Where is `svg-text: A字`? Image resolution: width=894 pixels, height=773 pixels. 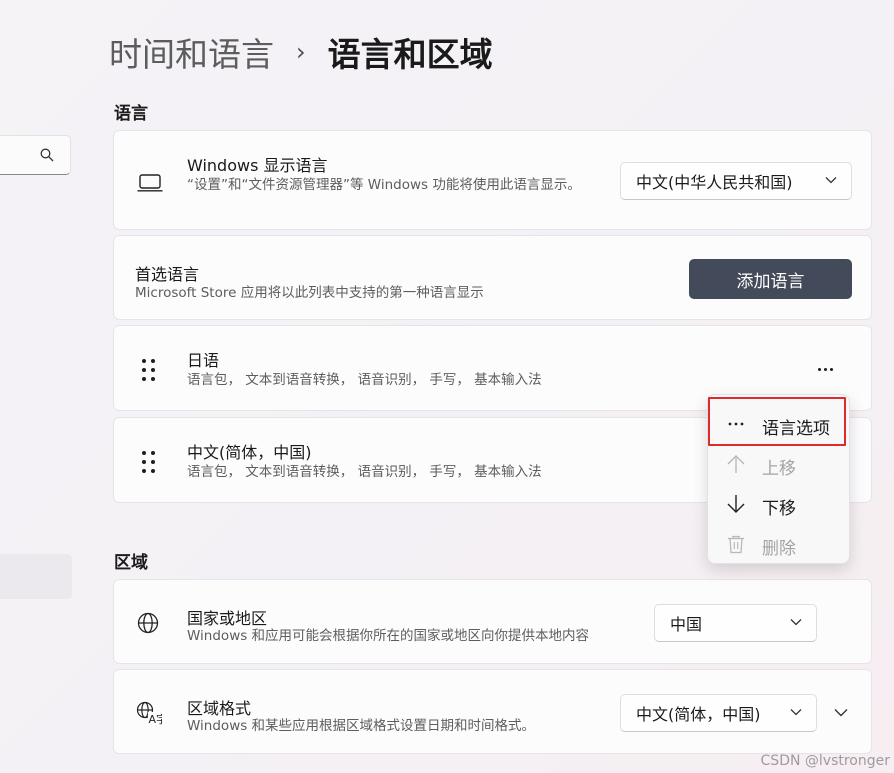
svg-text: A字 is located at coordinates (156, 718).